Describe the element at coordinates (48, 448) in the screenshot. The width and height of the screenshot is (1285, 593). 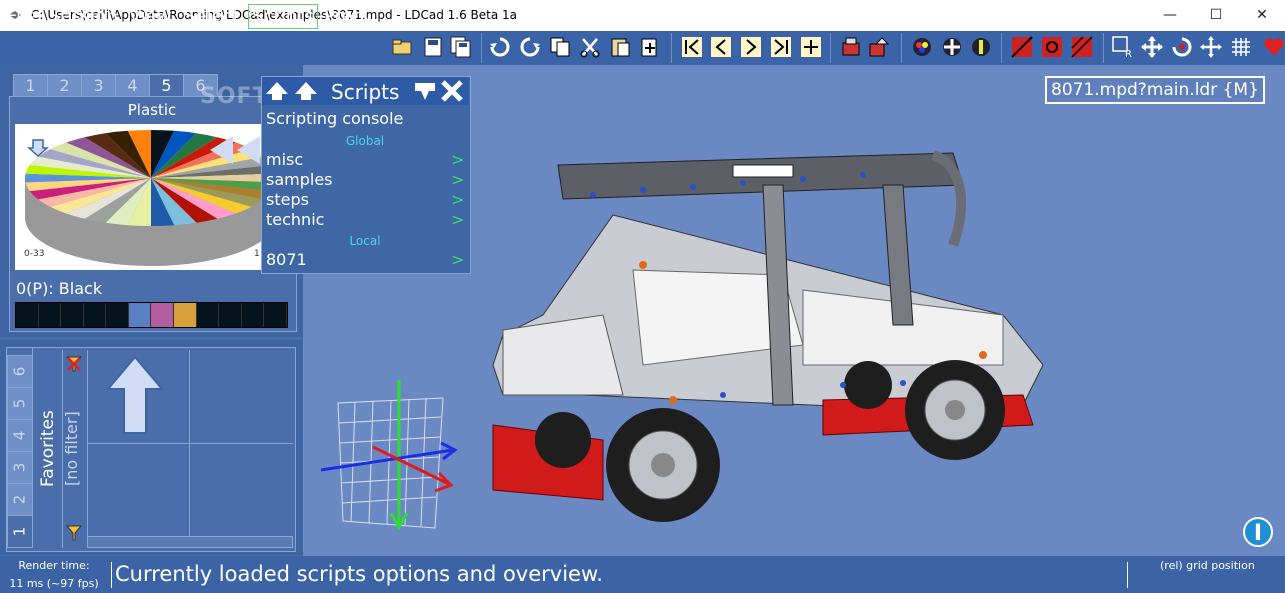
I see `favorites-title: Favorites` at that location.